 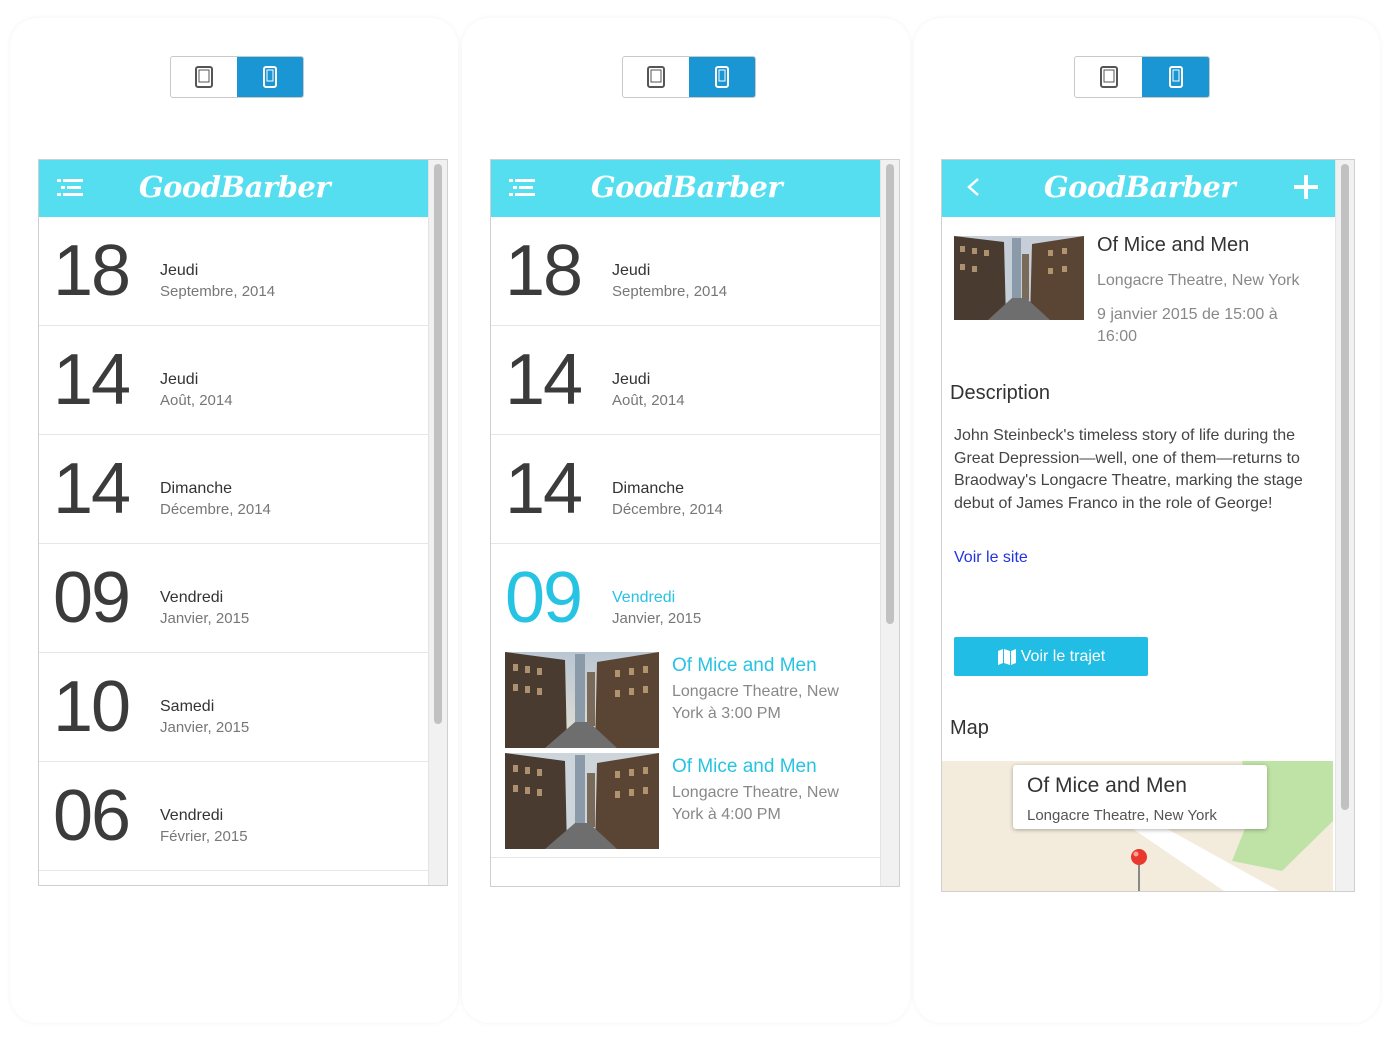 I want to click on popup-subtitle: Longacre Theatre, New York, so click(x=1122, y=815).